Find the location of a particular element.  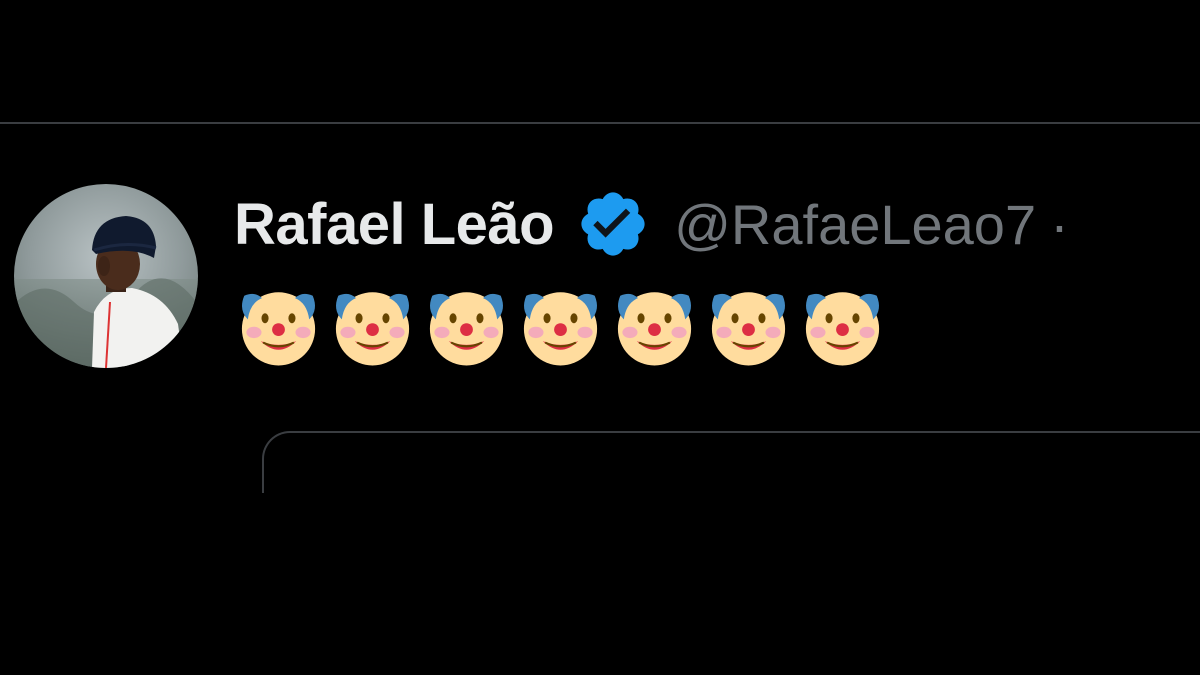

tweet-text is located at coordinates (560, 329).